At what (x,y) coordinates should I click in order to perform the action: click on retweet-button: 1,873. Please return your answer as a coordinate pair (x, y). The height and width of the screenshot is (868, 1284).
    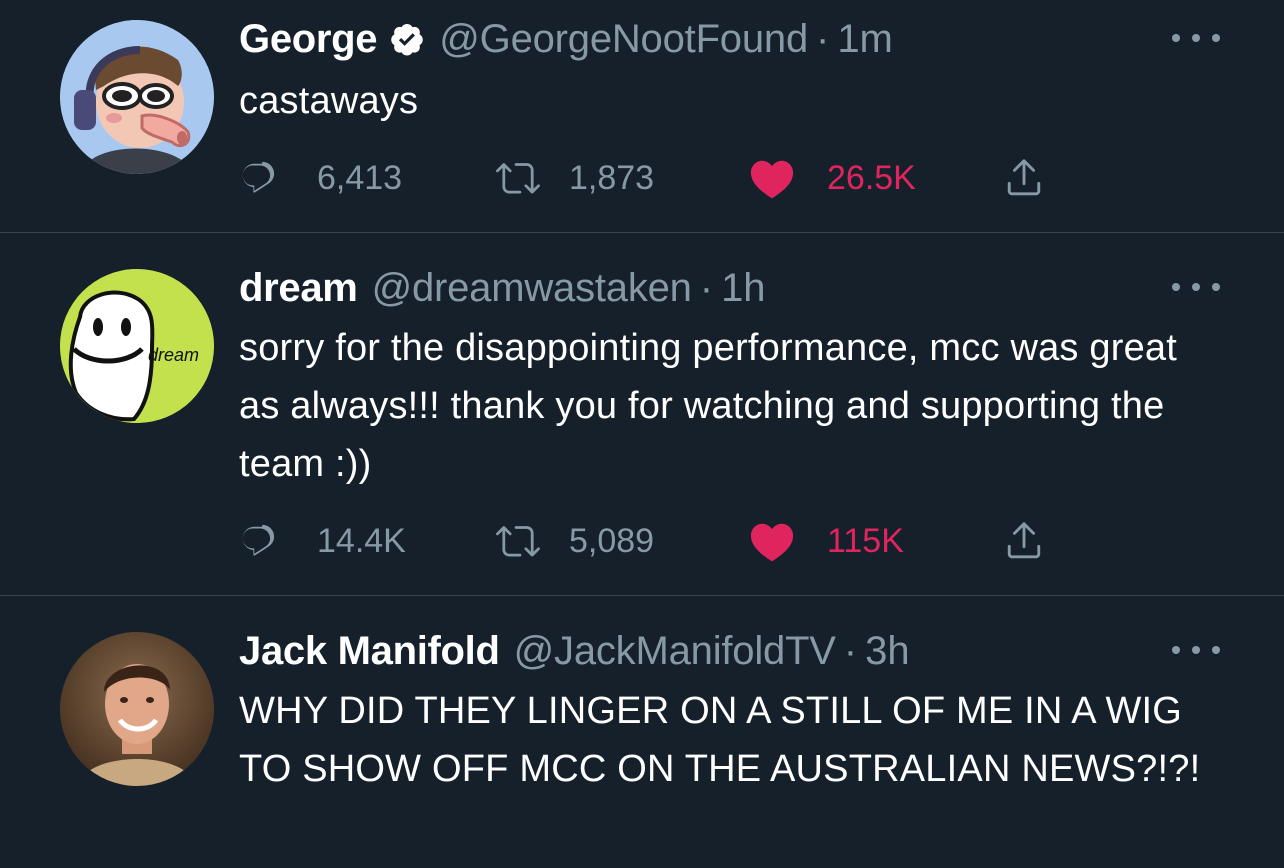
    Looking at the image, I should click on (572, 178).